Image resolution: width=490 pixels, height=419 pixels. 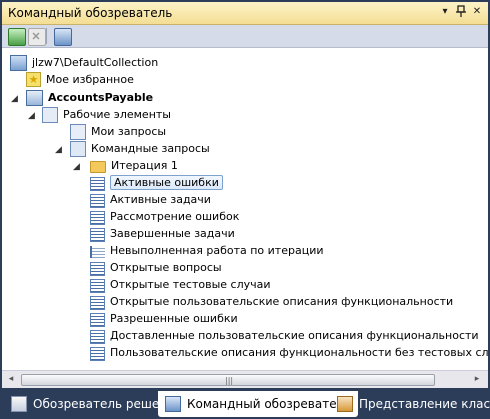 What do you see at coordinates (90, 79) in the screenshot?
I see `tree-node-label: Мое избранное` at bounding box center [90, 79].